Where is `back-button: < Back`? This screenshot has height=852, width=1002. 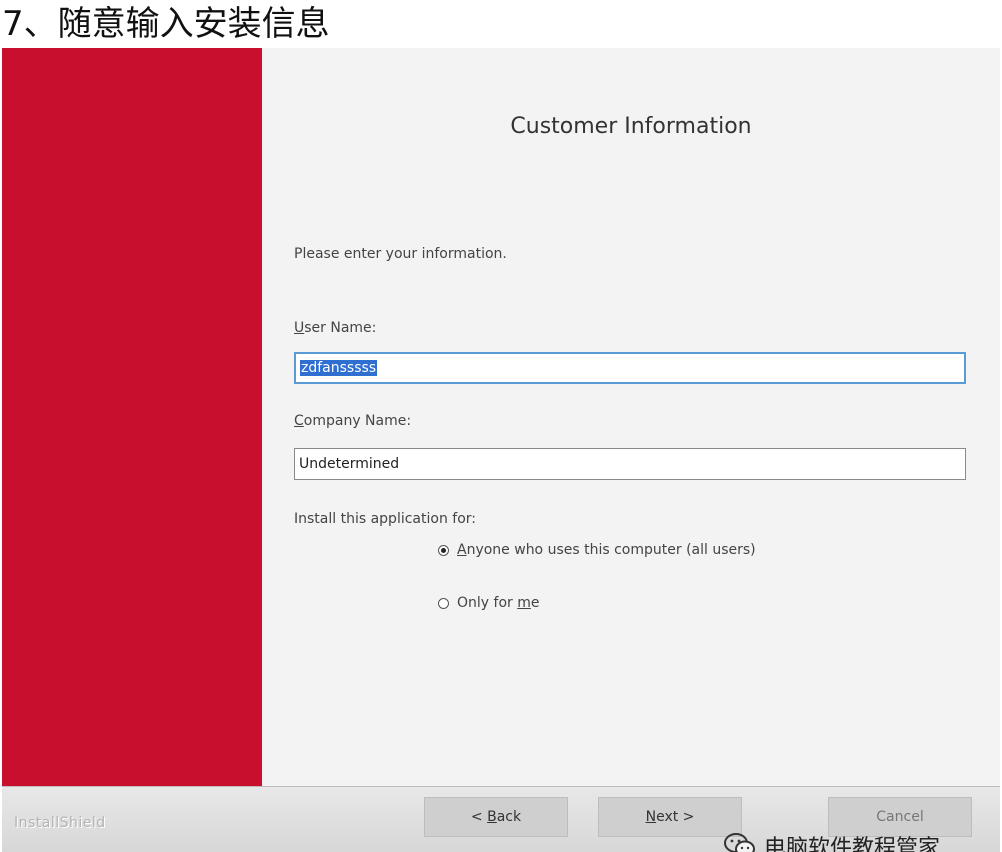 back-button: < Back is located at coordinates (496, 817).